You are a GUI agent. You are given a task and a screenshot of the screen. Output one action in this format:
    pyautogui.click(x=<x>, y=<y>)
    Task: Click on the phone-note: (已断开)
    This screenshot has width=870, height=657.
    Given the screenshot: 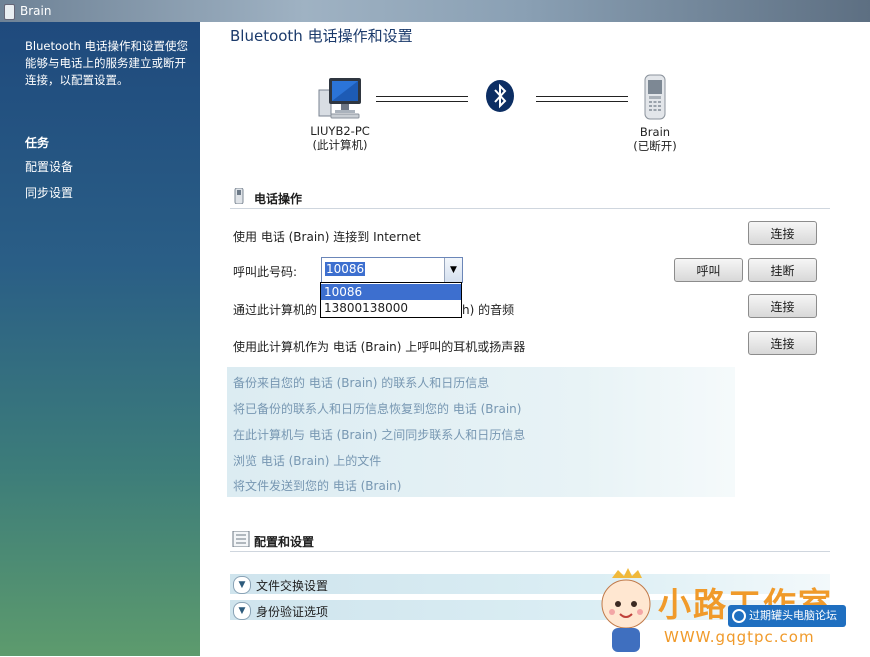 What is the action you would take?
    pyautogui.click(x=655, y=146)
    